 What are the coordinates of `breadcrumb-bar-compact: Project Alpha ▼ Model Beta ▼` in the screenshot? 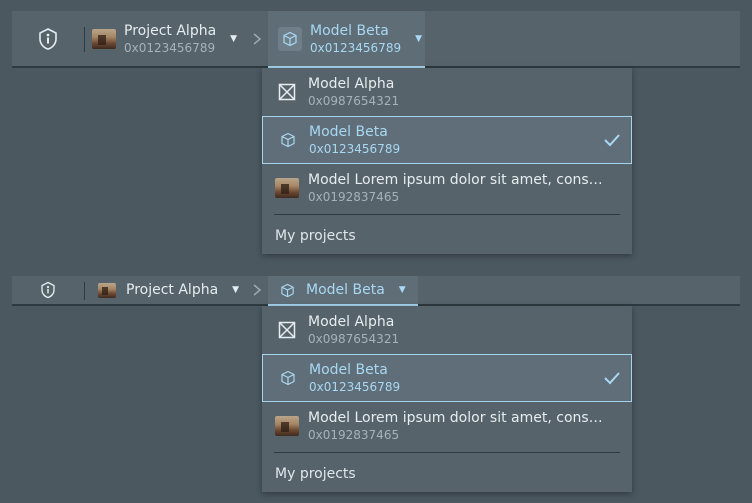 It's located at (376, 291).